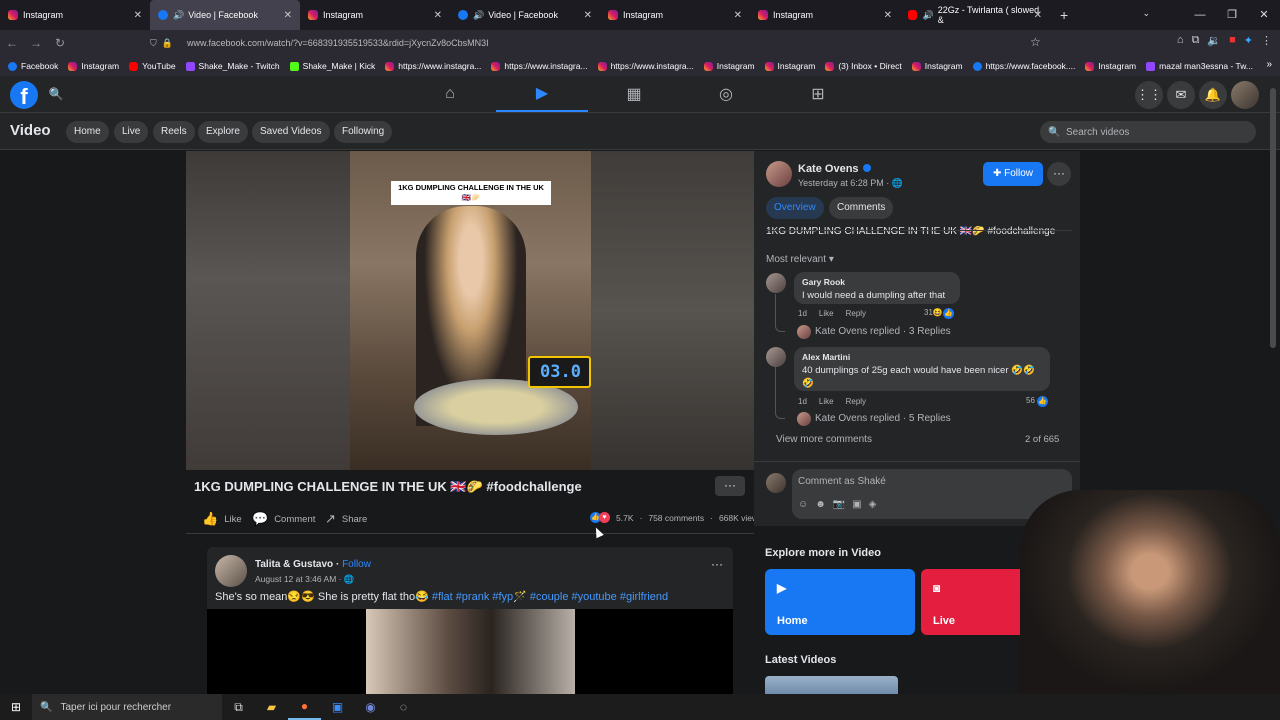 This screenshot has height=720, width=1280. Describe the element at coordinates (922, 357) in the screenshot. I see `comment-author: Alex Martini` at that location.